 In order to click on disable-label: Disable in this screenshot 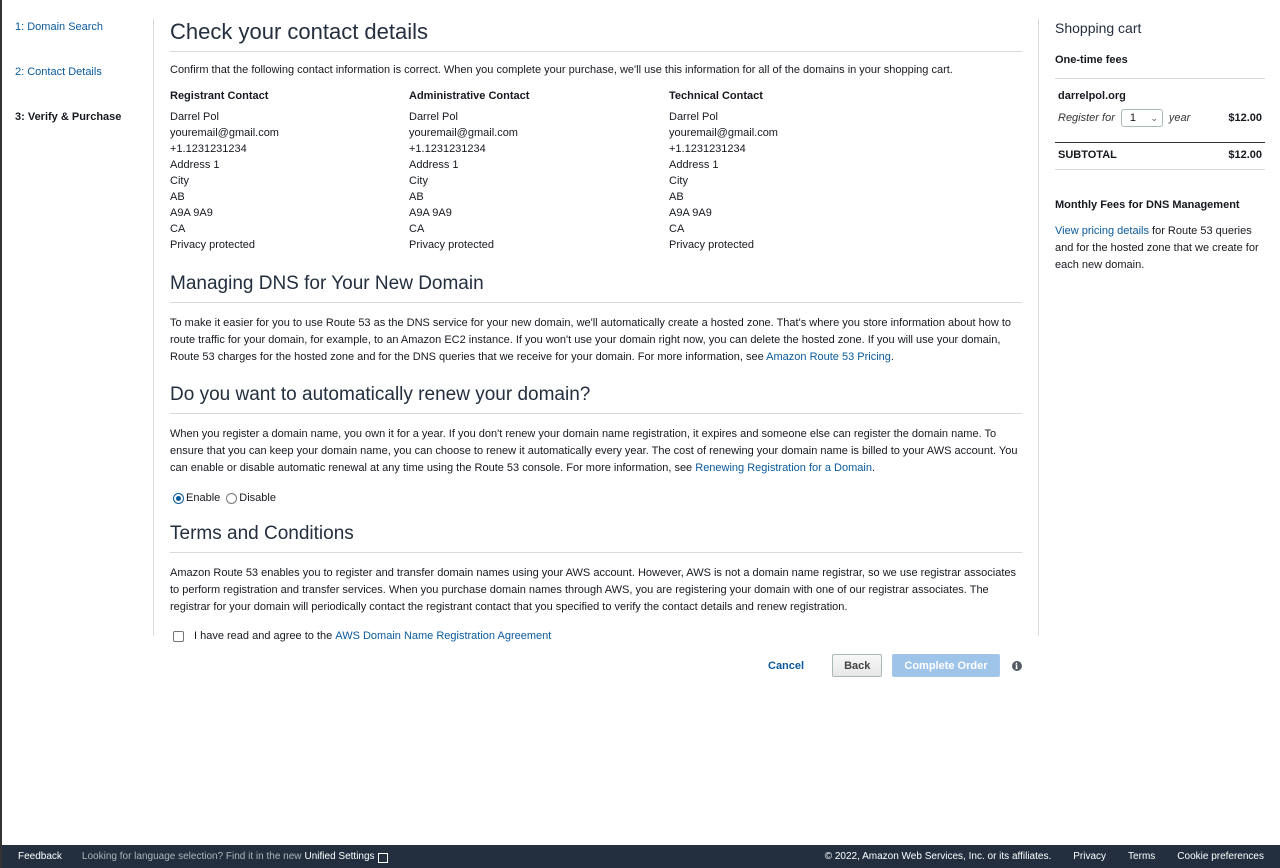, I will do `click(257, 498)`.